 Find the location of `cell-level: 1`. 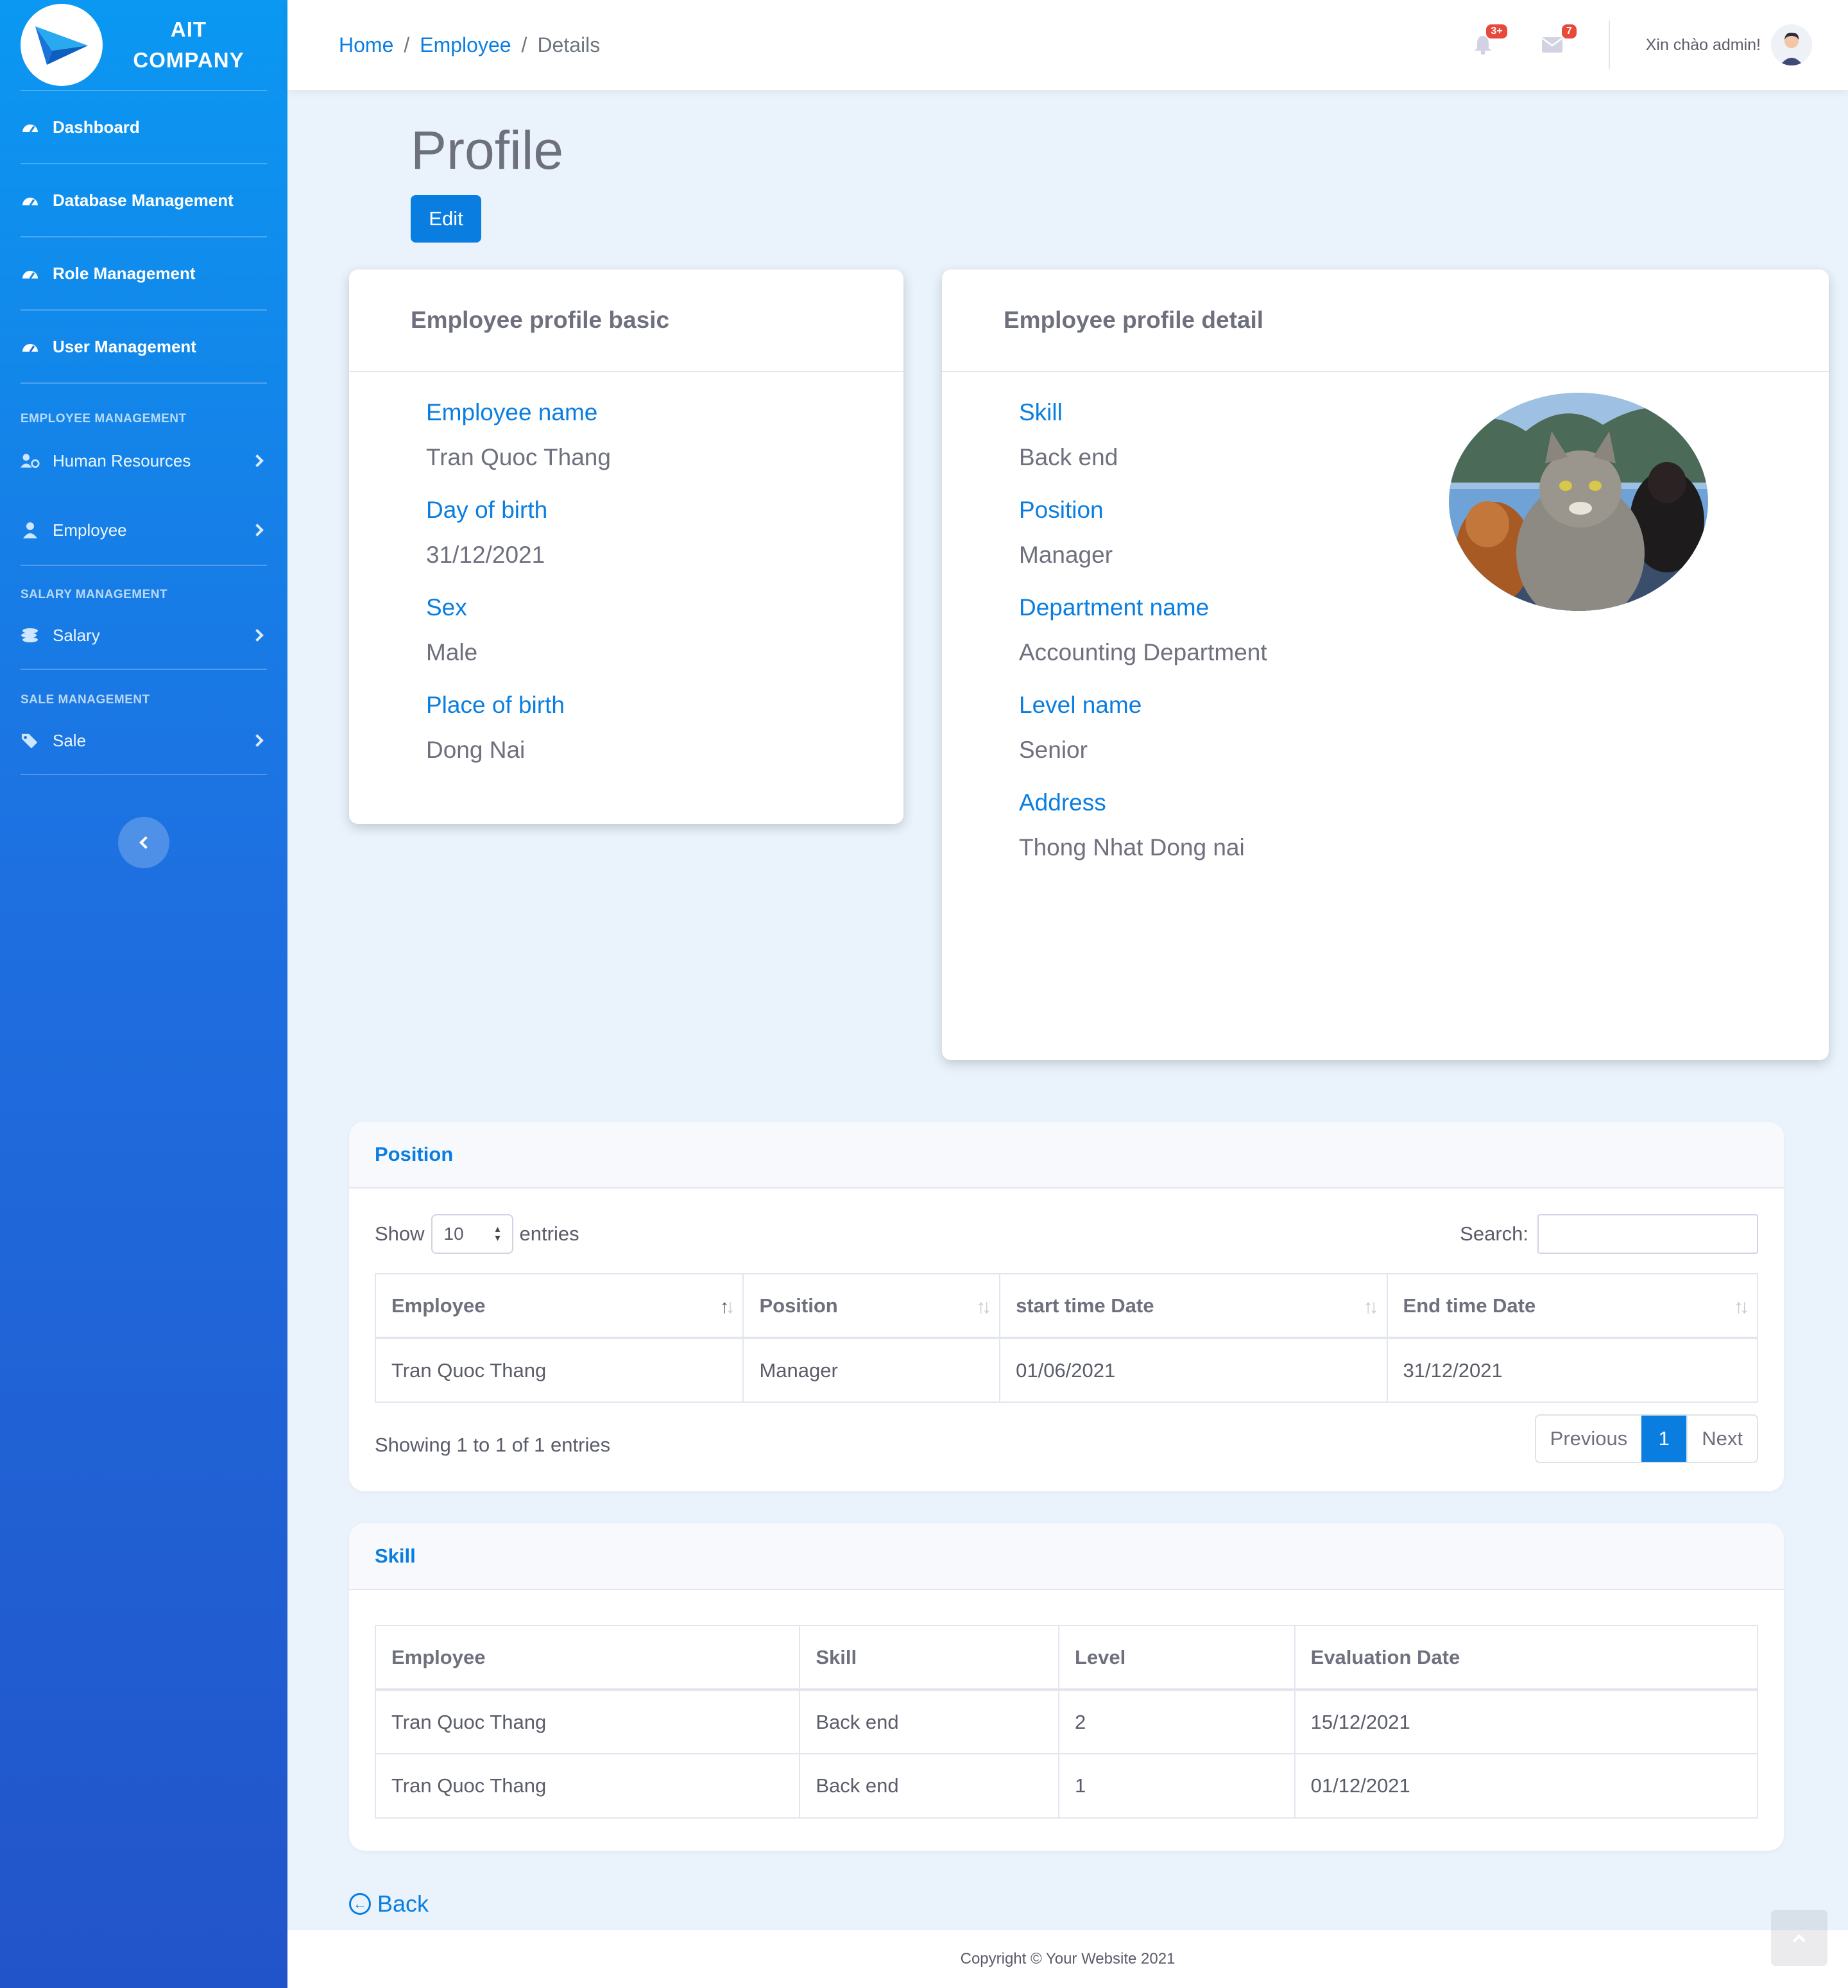

cell-level: 1 is located at coordinates (1177, 1786).